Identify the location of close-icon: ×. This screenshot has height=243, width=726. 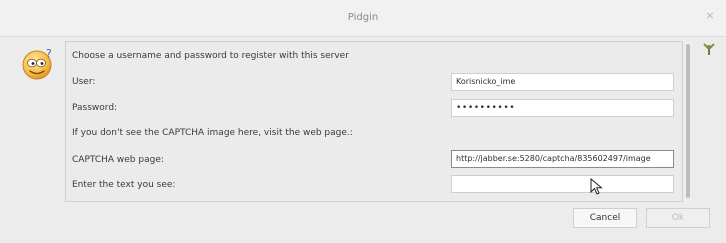
(710, 16).